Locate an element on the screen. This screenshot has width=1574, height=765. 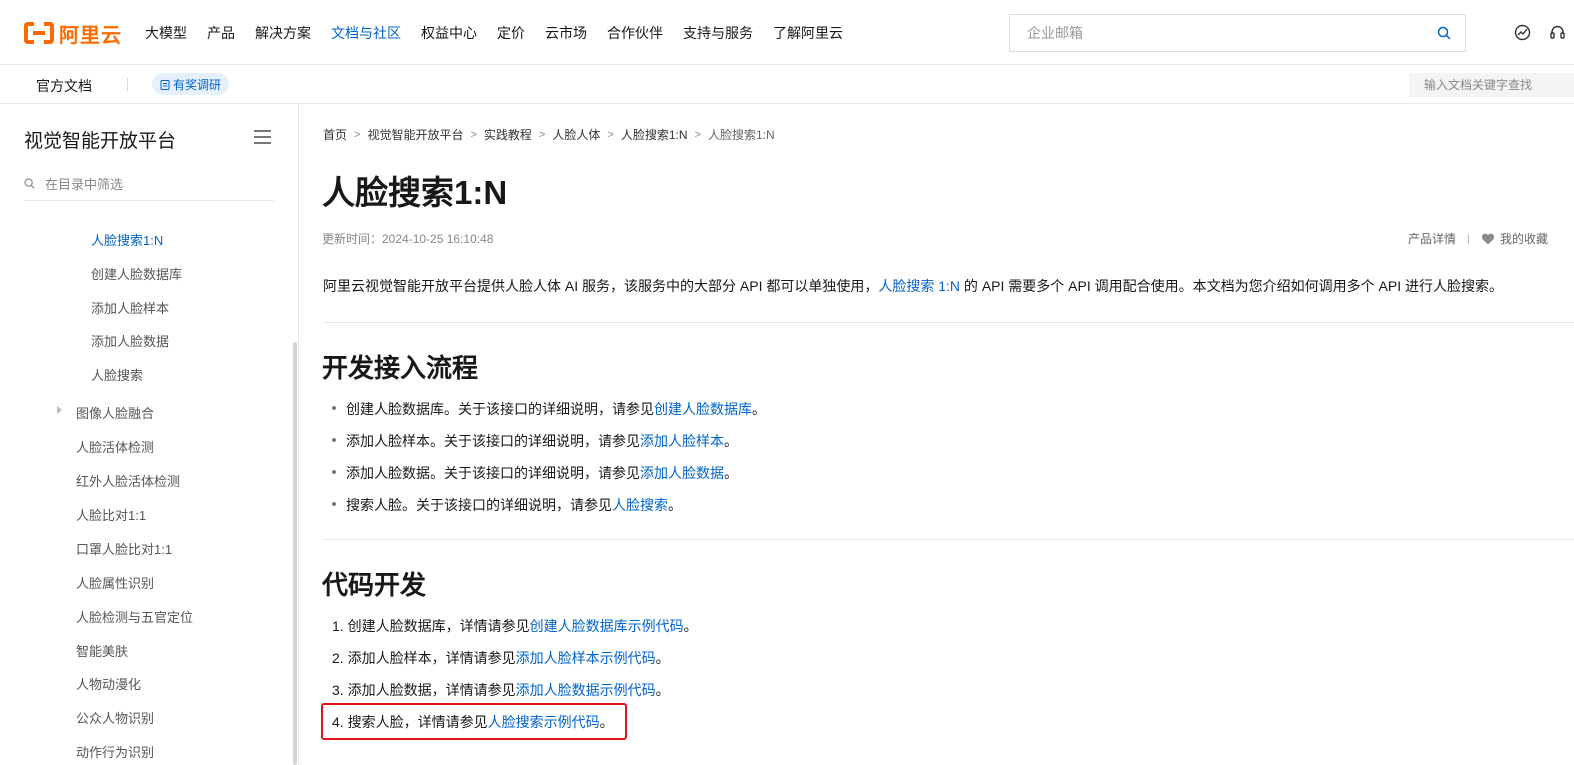
breadcrumb-face-search-1n: 人脸搜索1:N is located at coordinates (654, 134).